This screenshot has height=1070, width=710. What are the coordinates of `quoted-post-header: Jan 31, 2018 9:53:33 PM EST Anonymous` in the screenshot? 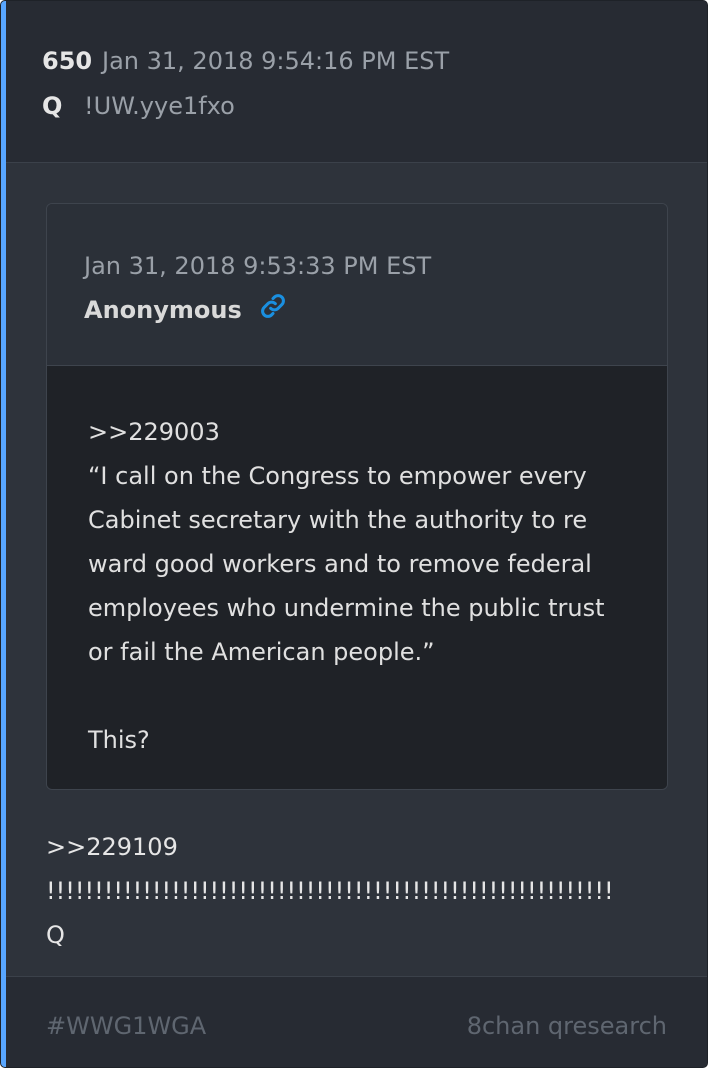 It's located at (357, 285).